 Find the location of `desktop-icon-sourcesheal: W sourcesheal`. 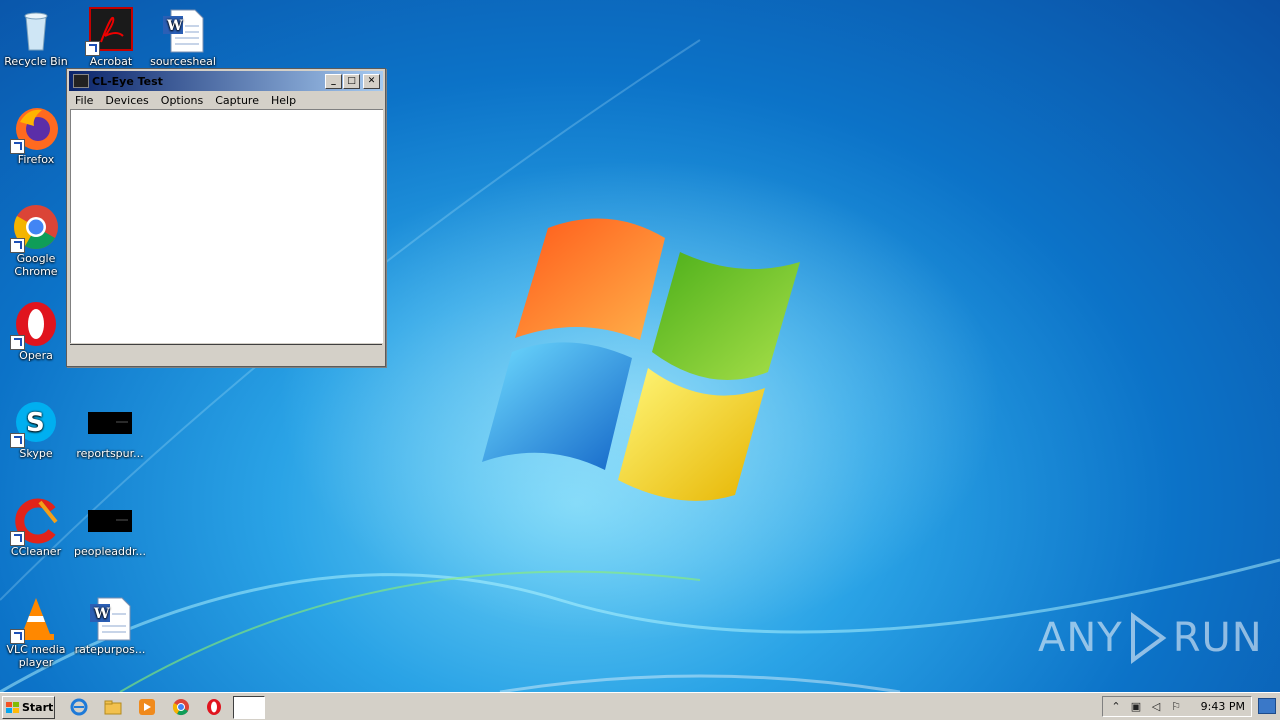

desktop-icon-sourcesheal: W sourcesheal is located at coordinates (183, 37).